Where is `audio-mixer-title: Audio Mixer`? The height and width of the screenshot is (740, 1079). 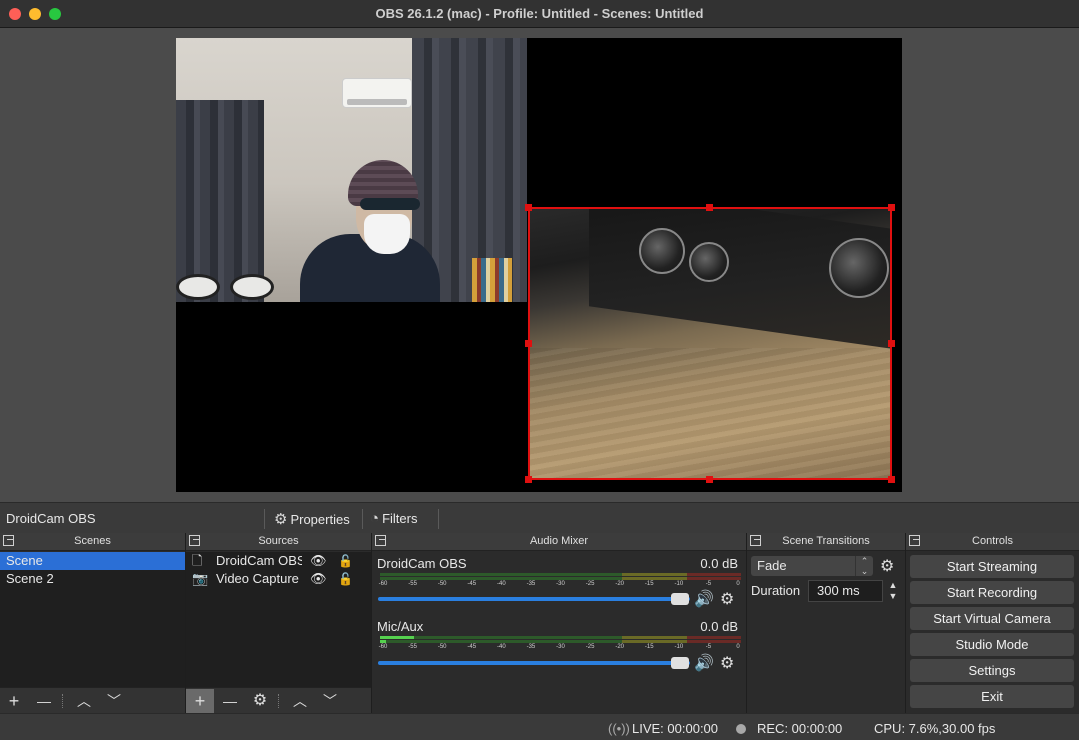 audio-mixer-title: Audio Mixer is located at coordinates (559, 541).